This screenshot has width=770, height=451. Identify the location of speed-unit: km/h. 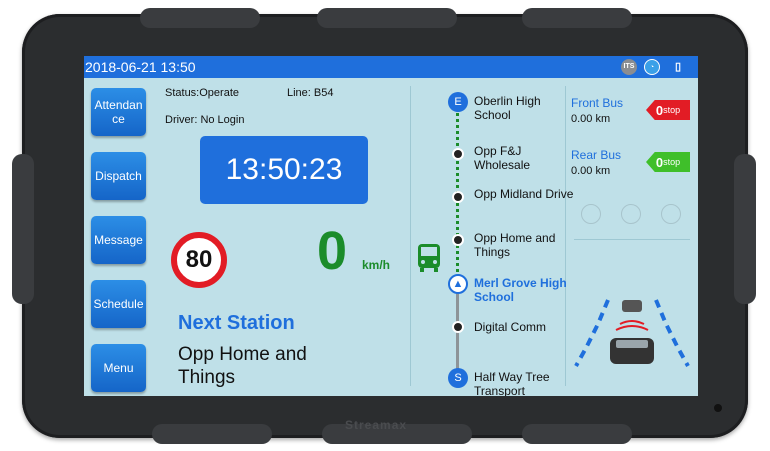
(376, 265).